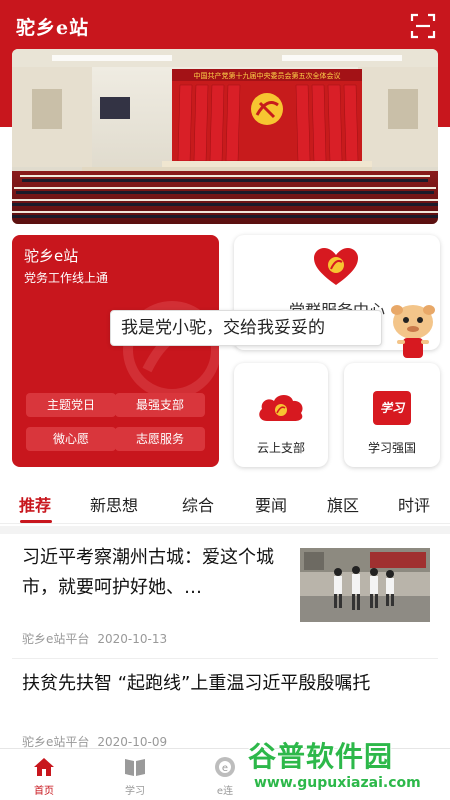  Describe the element at coordinates (225, 530) in the screenshot. I see `section-divider` at that location.